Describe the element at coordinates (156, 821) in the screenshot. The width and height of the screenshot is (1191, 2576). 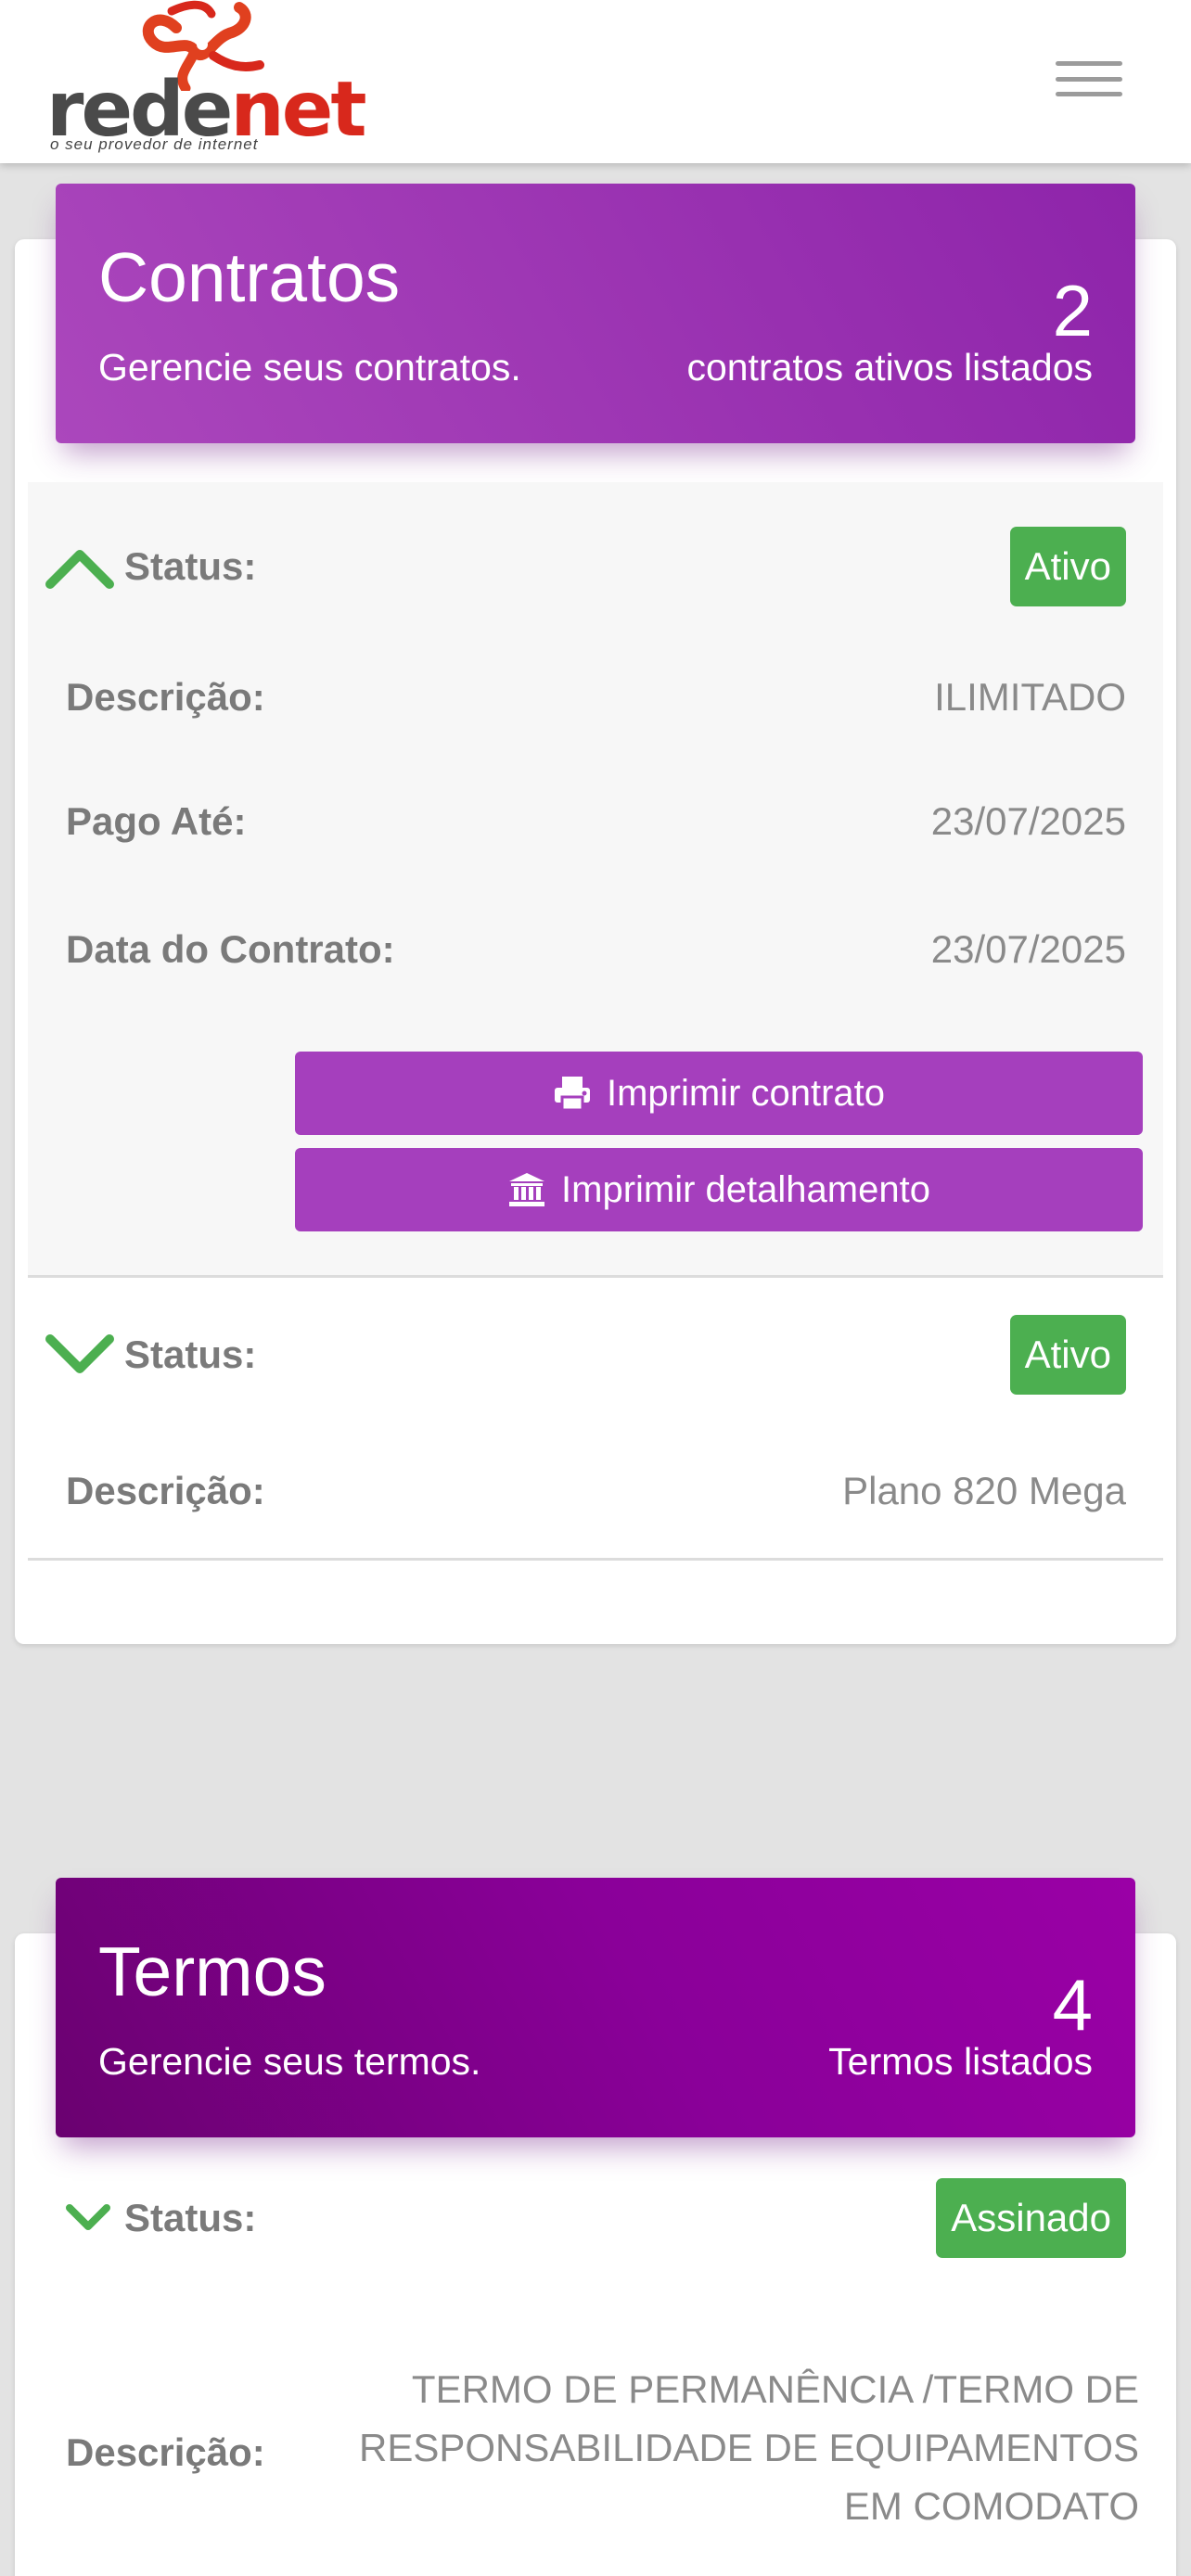
I see `field-label: Pago Até:` at that location.